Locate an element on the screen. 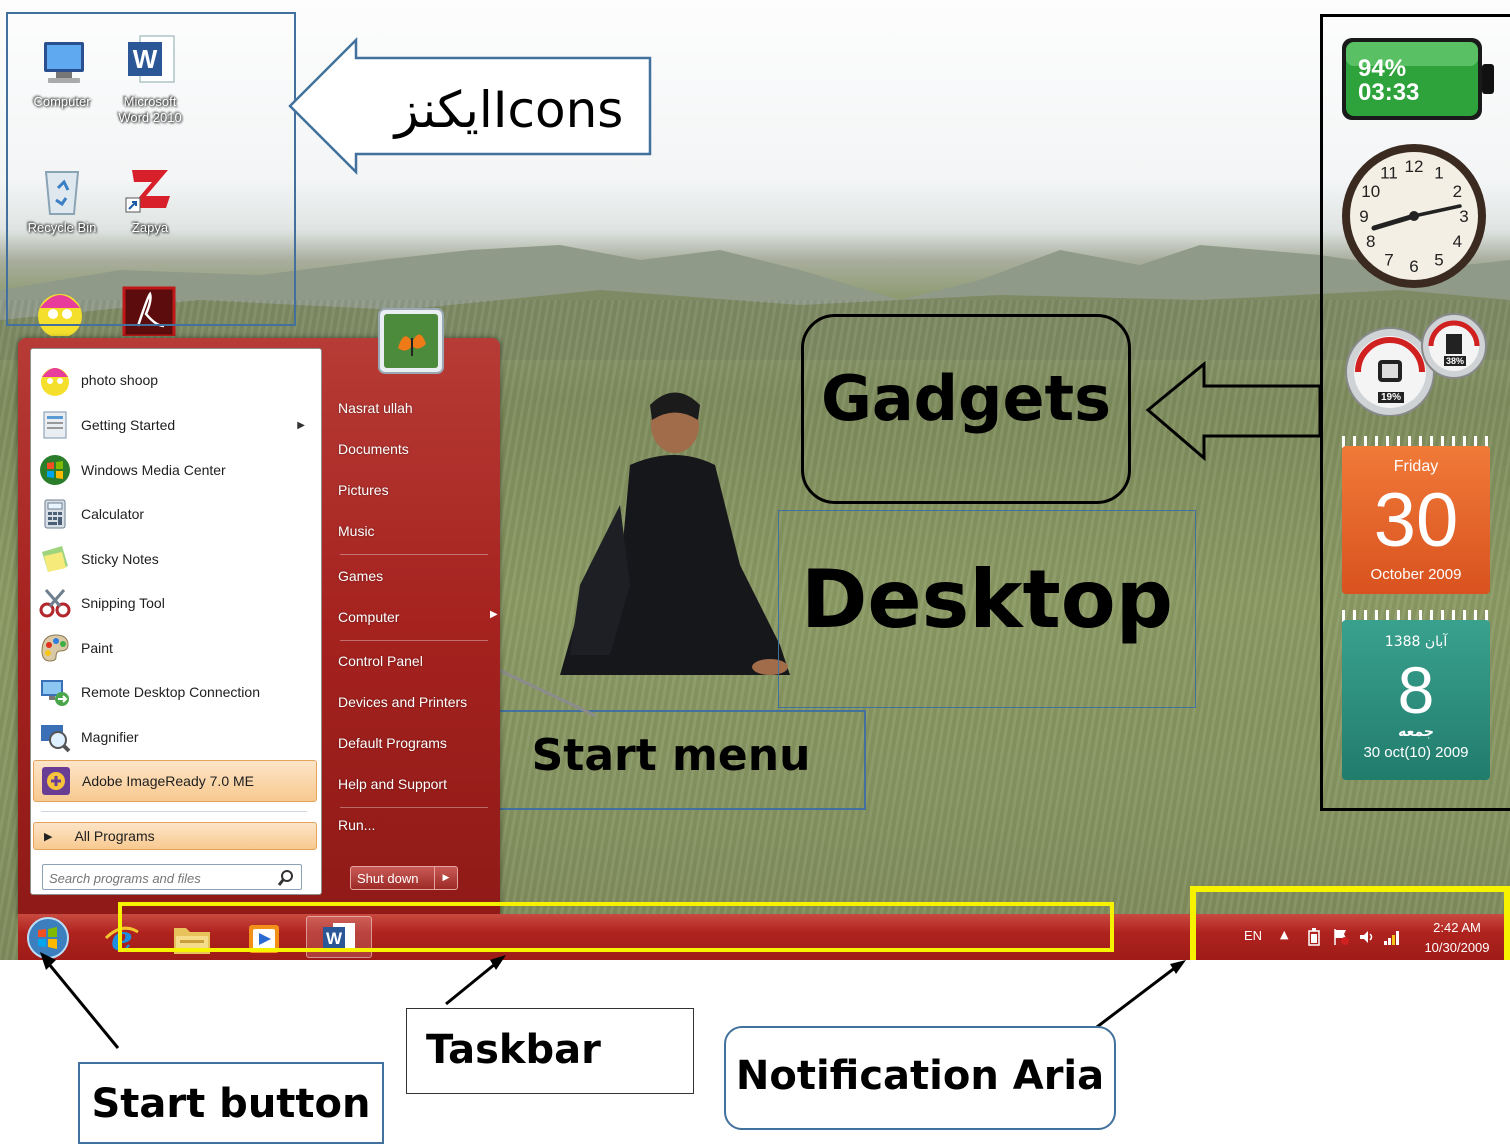  sticky-notes-icon is located at coordinates (55, 559).